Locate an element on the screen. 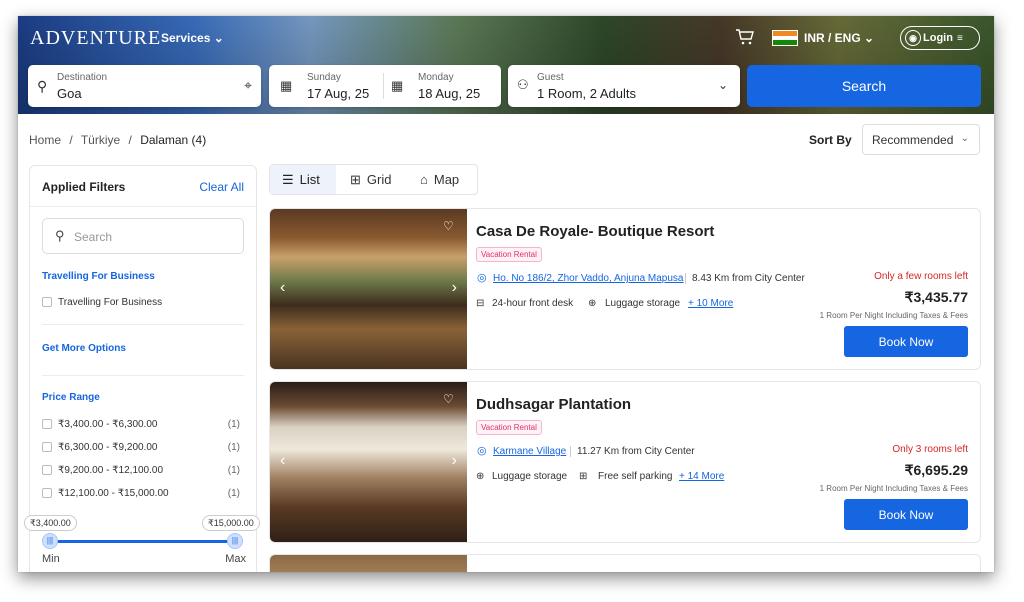 The height and width of the screenshot is (602, 1024). cart-icon is located at coordinates (745, 37).